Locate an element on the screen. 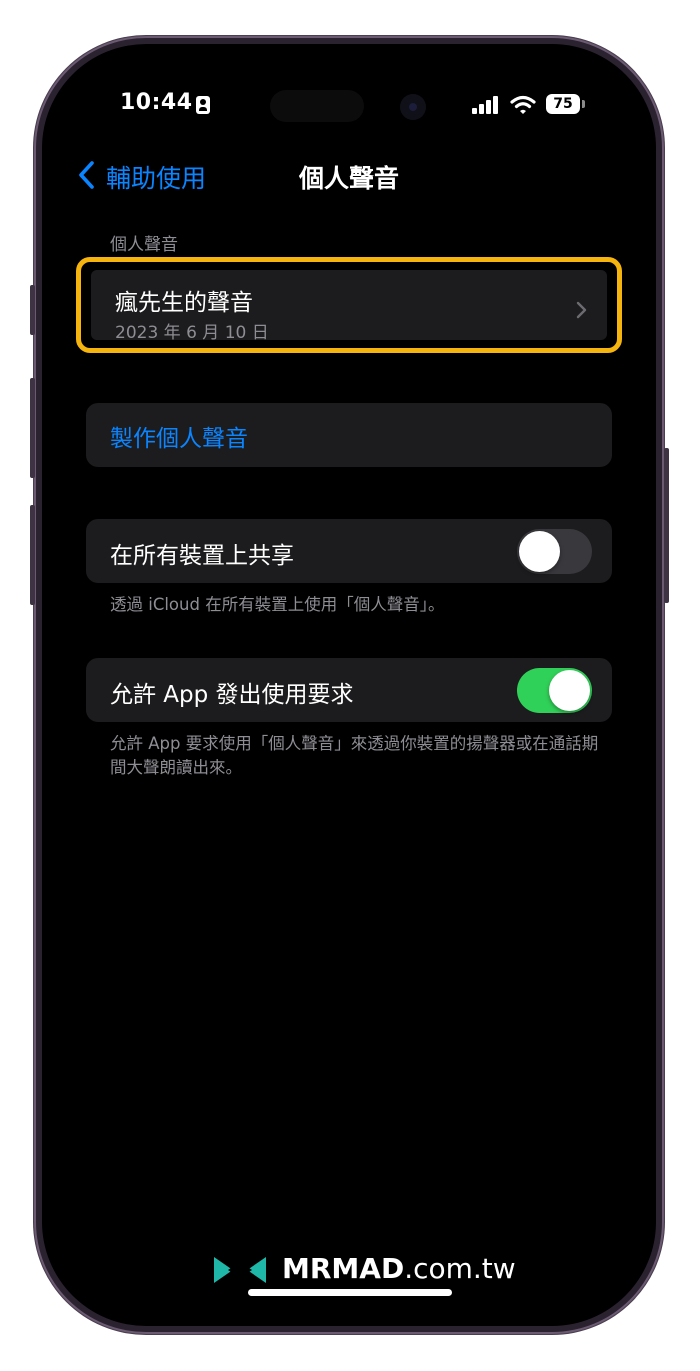 This screenshot has width=700, height=1371. chevron-right-icon is located at coordinates (581, 310).